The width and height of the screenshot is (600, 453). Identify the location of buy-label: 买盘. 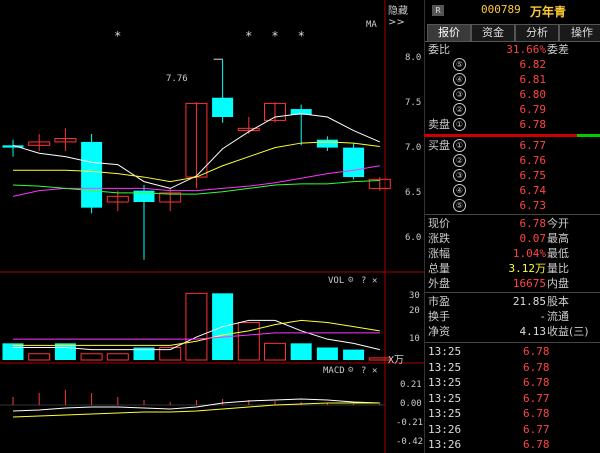
(439, 145).